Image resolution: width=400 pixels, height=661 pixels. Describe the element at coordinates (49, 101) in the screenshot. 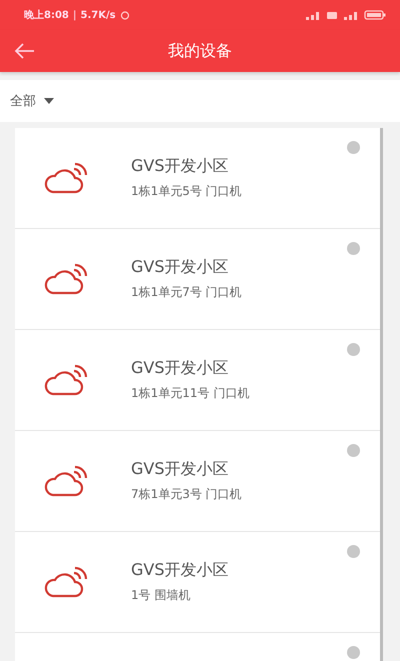

I see `caret-icon` at that location.